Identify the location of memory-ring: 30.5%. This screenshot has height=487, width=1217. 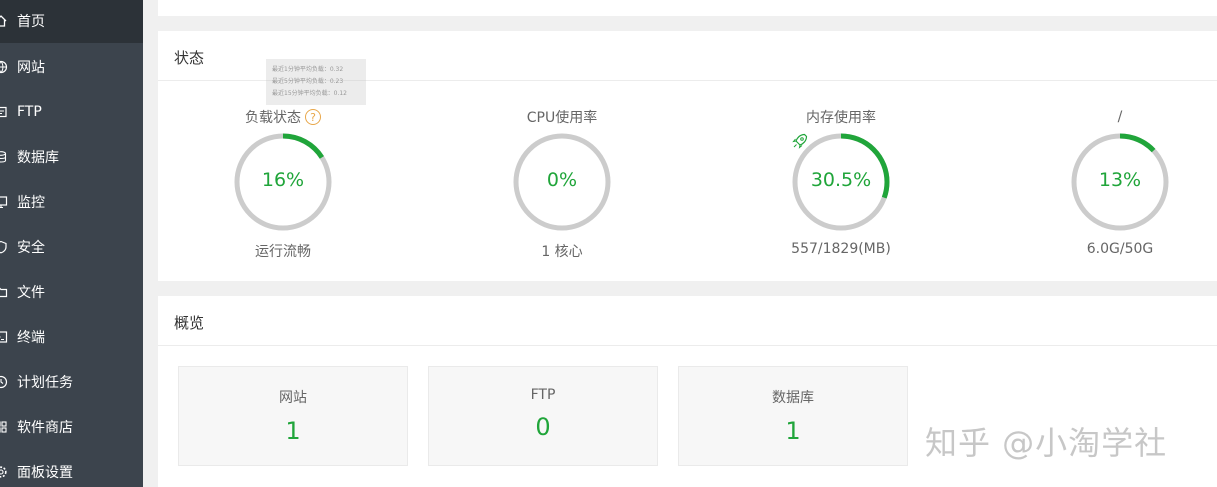
(841, 182).